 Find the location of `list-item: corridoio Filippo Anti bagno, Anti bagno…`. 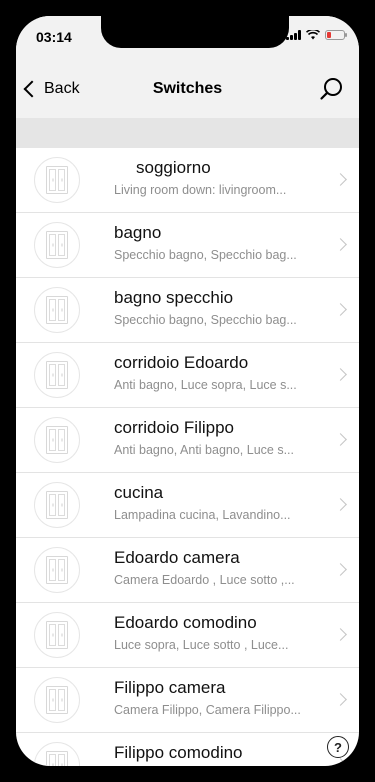

list-item: corridoio Filippo Anti bagno, Anti bagno… is located at coordinates (187, 440).